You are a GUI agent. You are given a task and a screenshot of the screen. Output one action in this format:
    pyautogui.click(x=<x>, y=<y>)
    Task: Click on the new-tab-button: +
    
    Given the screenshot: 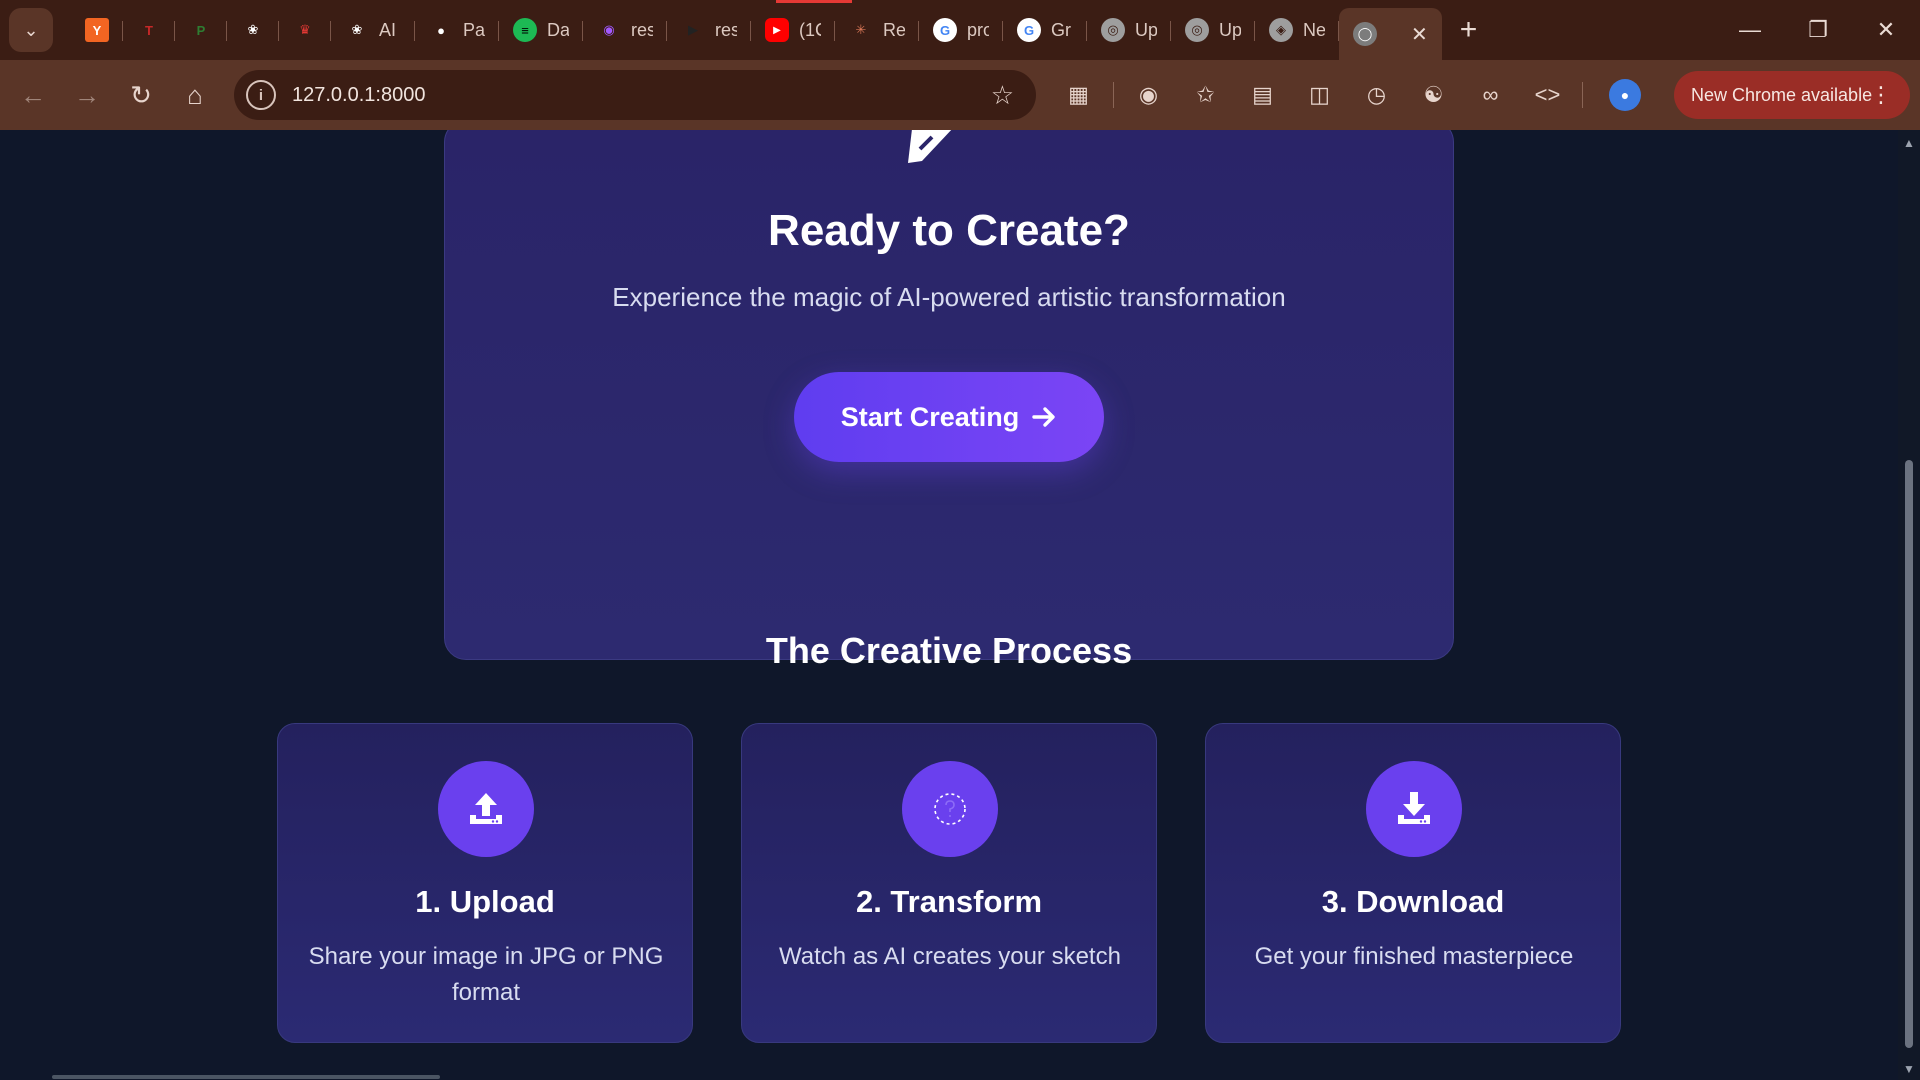 What is the action you would take?
    pyautogui.click(x=1469, y=30)
    